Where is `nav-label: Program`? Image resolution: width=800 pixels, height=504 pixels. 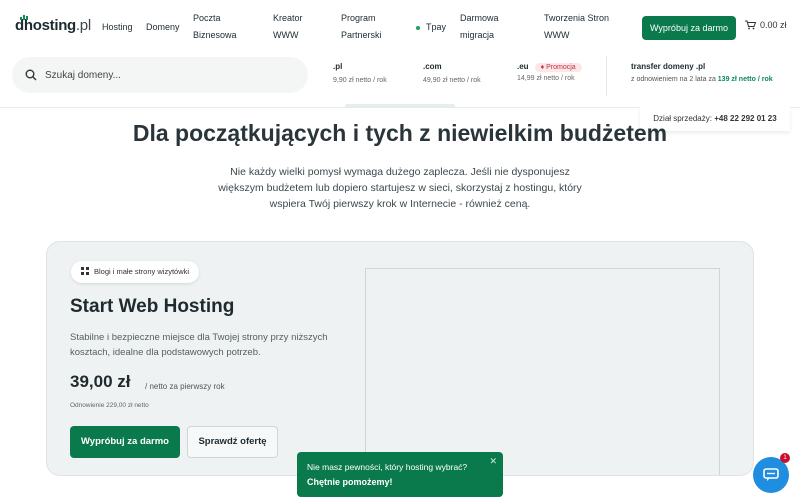
nav-label: Program is located at coordinates (358, 18).